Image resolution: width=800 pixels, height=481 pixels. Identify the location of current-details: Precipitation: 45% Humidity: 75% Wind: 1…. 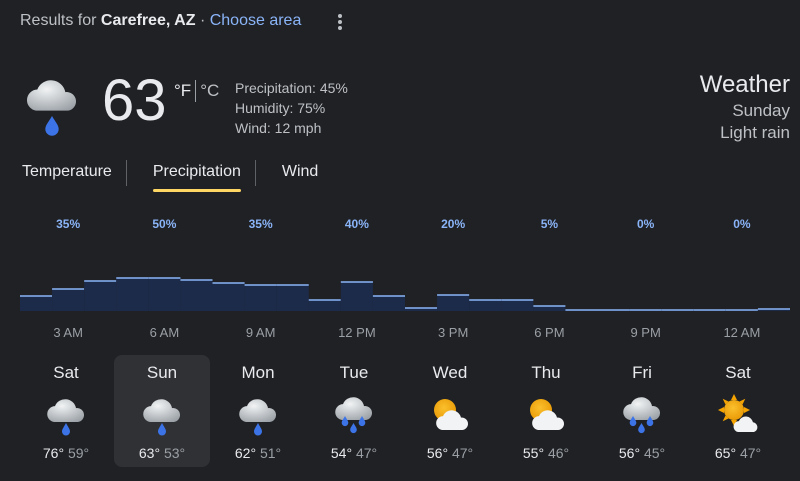
(291, 108).